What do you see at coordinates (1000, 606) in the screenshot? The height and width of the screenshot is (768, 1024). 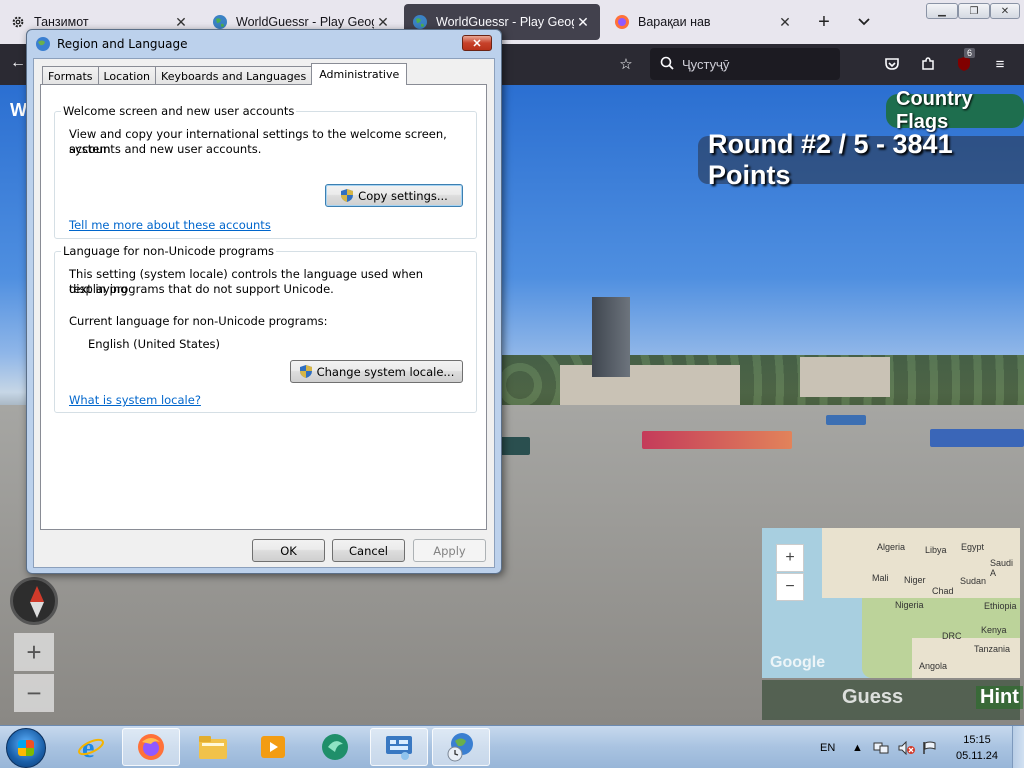 I see `map-label: Ethiopia` at bounding box center [1000, 606].